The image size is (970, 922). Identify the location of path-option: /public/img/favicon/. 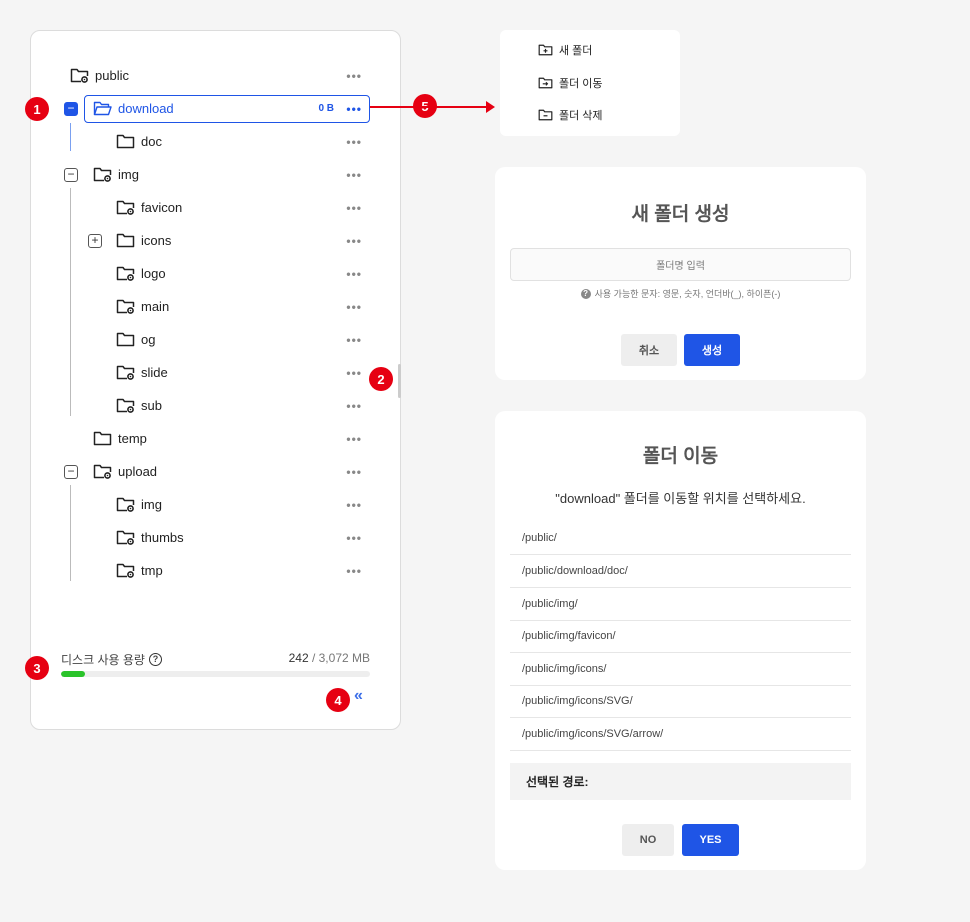
(680, 636).